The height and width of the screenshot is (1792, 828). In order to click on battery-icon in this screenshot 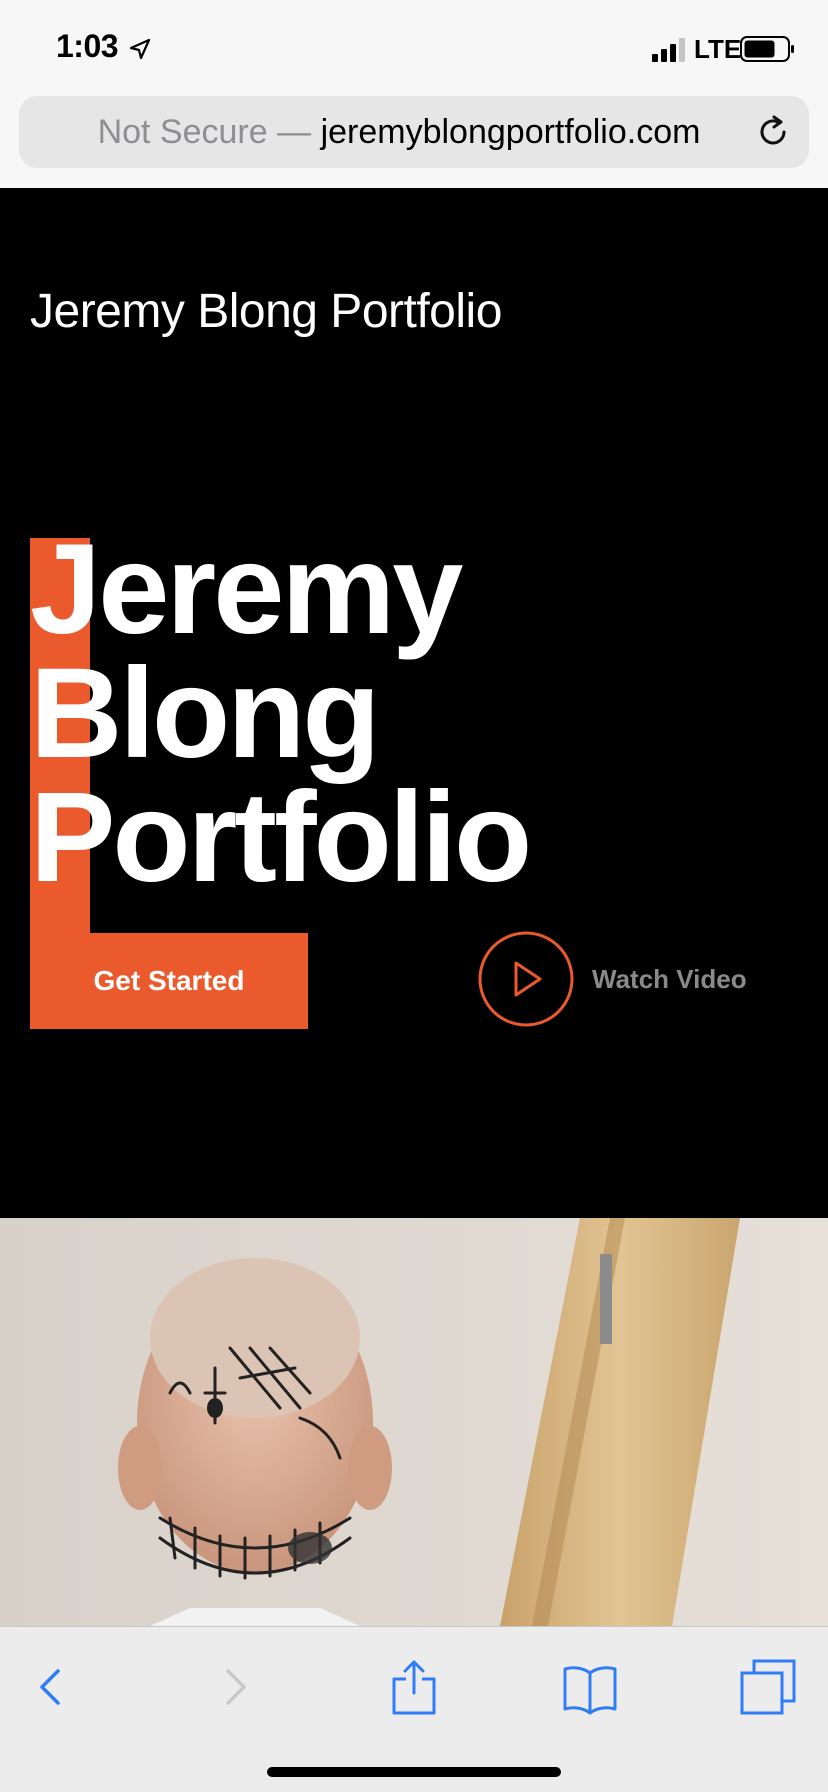, I will do `click(767, 49)`.